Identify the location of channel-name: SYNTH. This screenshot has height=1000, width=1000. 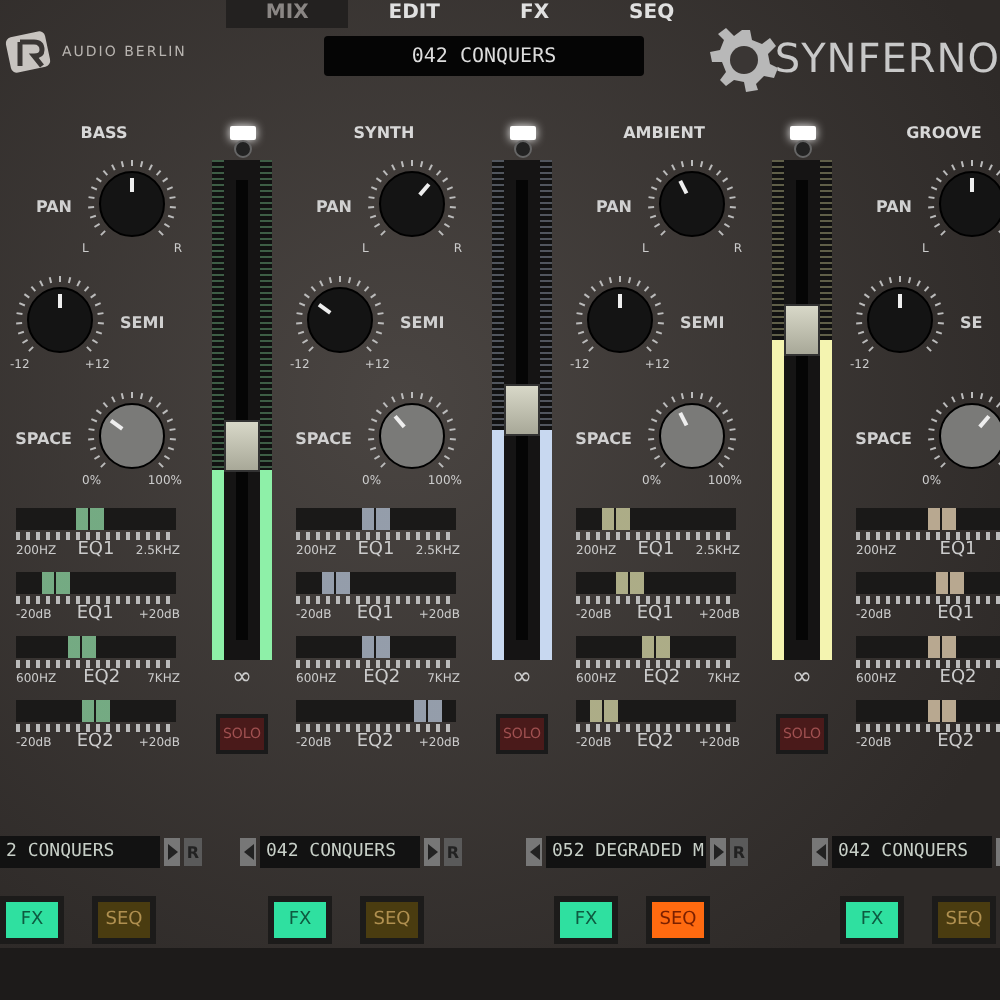
(384, 134).